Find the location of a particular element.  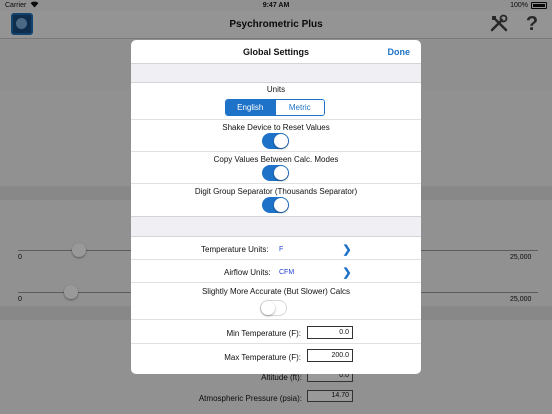

modal-title: Global Settings is located at coordinates (275, 52).